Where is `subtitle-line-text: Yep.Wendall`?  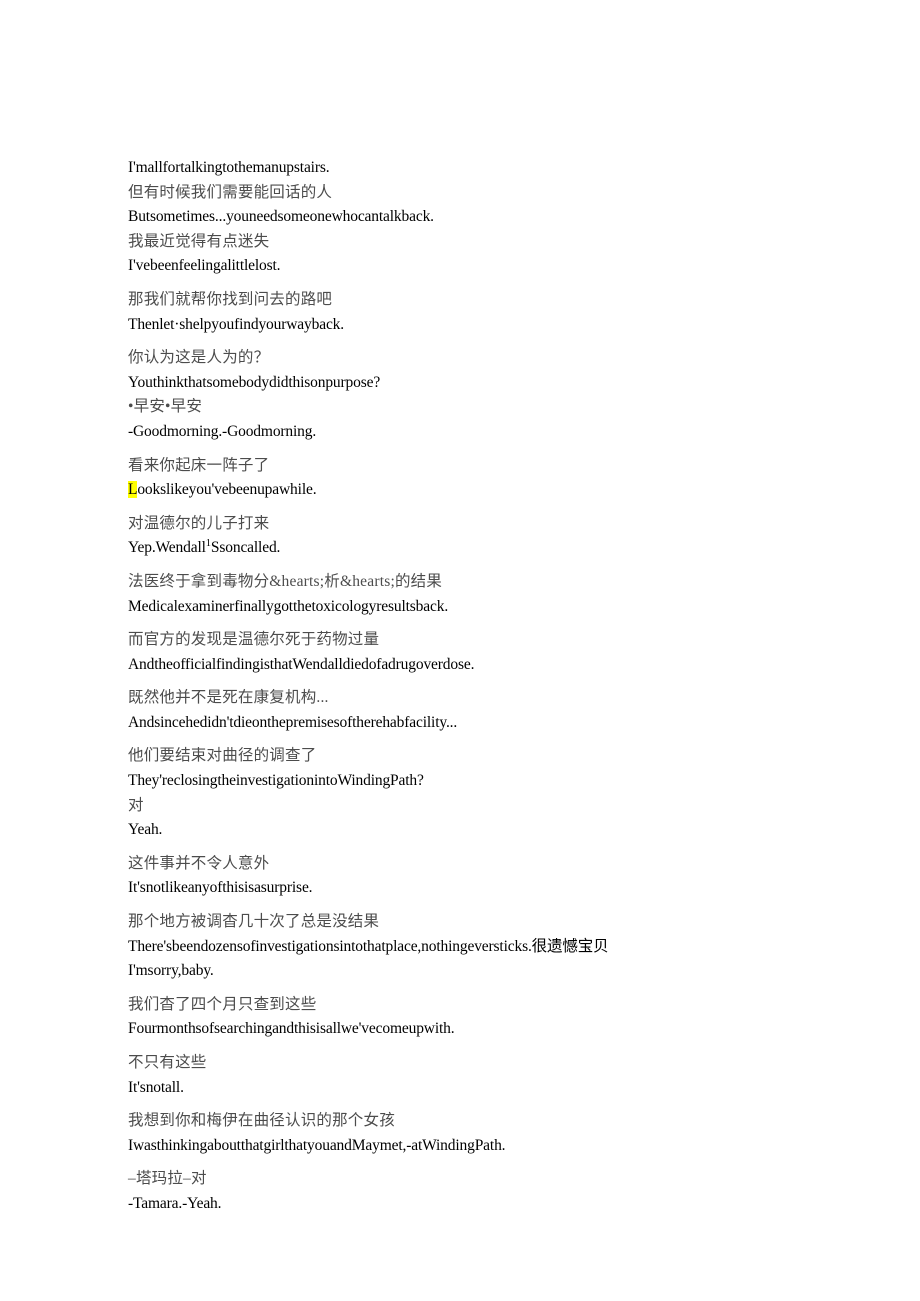
subtitle-line-text: Yep.Wendall is located at coordinates (167, 548).